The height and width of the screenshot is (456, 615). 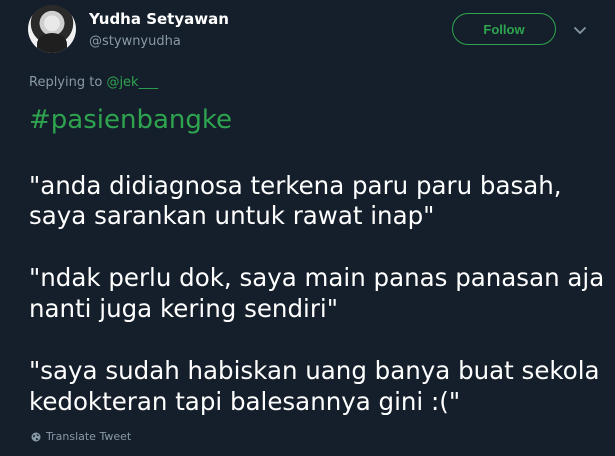 I want to click on reply-context: Replying to @jek___, so click(x=93, y=82).